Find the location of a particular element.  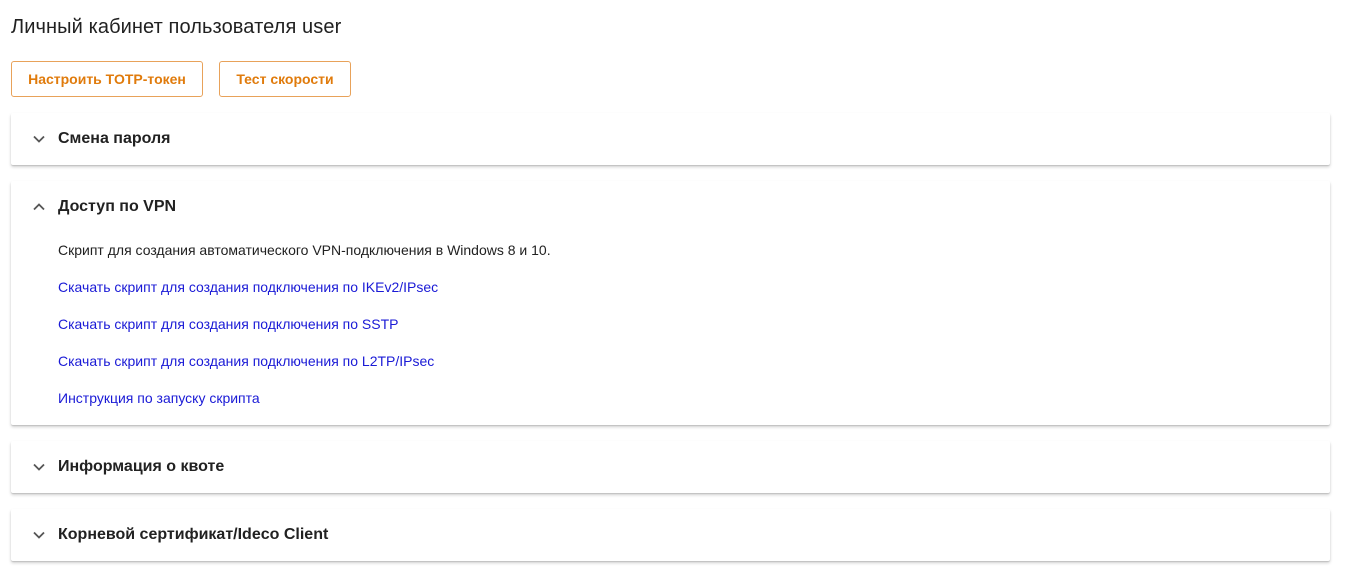

panel-title: Доступ по VPN is located at coordinates (117, 206).